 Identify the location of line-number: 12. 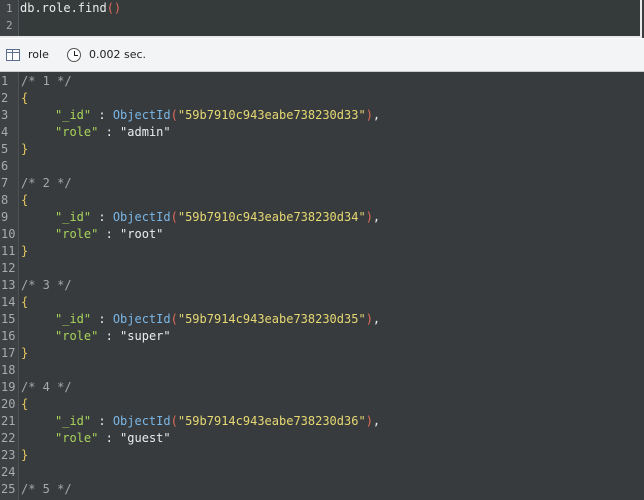
(8, 268).